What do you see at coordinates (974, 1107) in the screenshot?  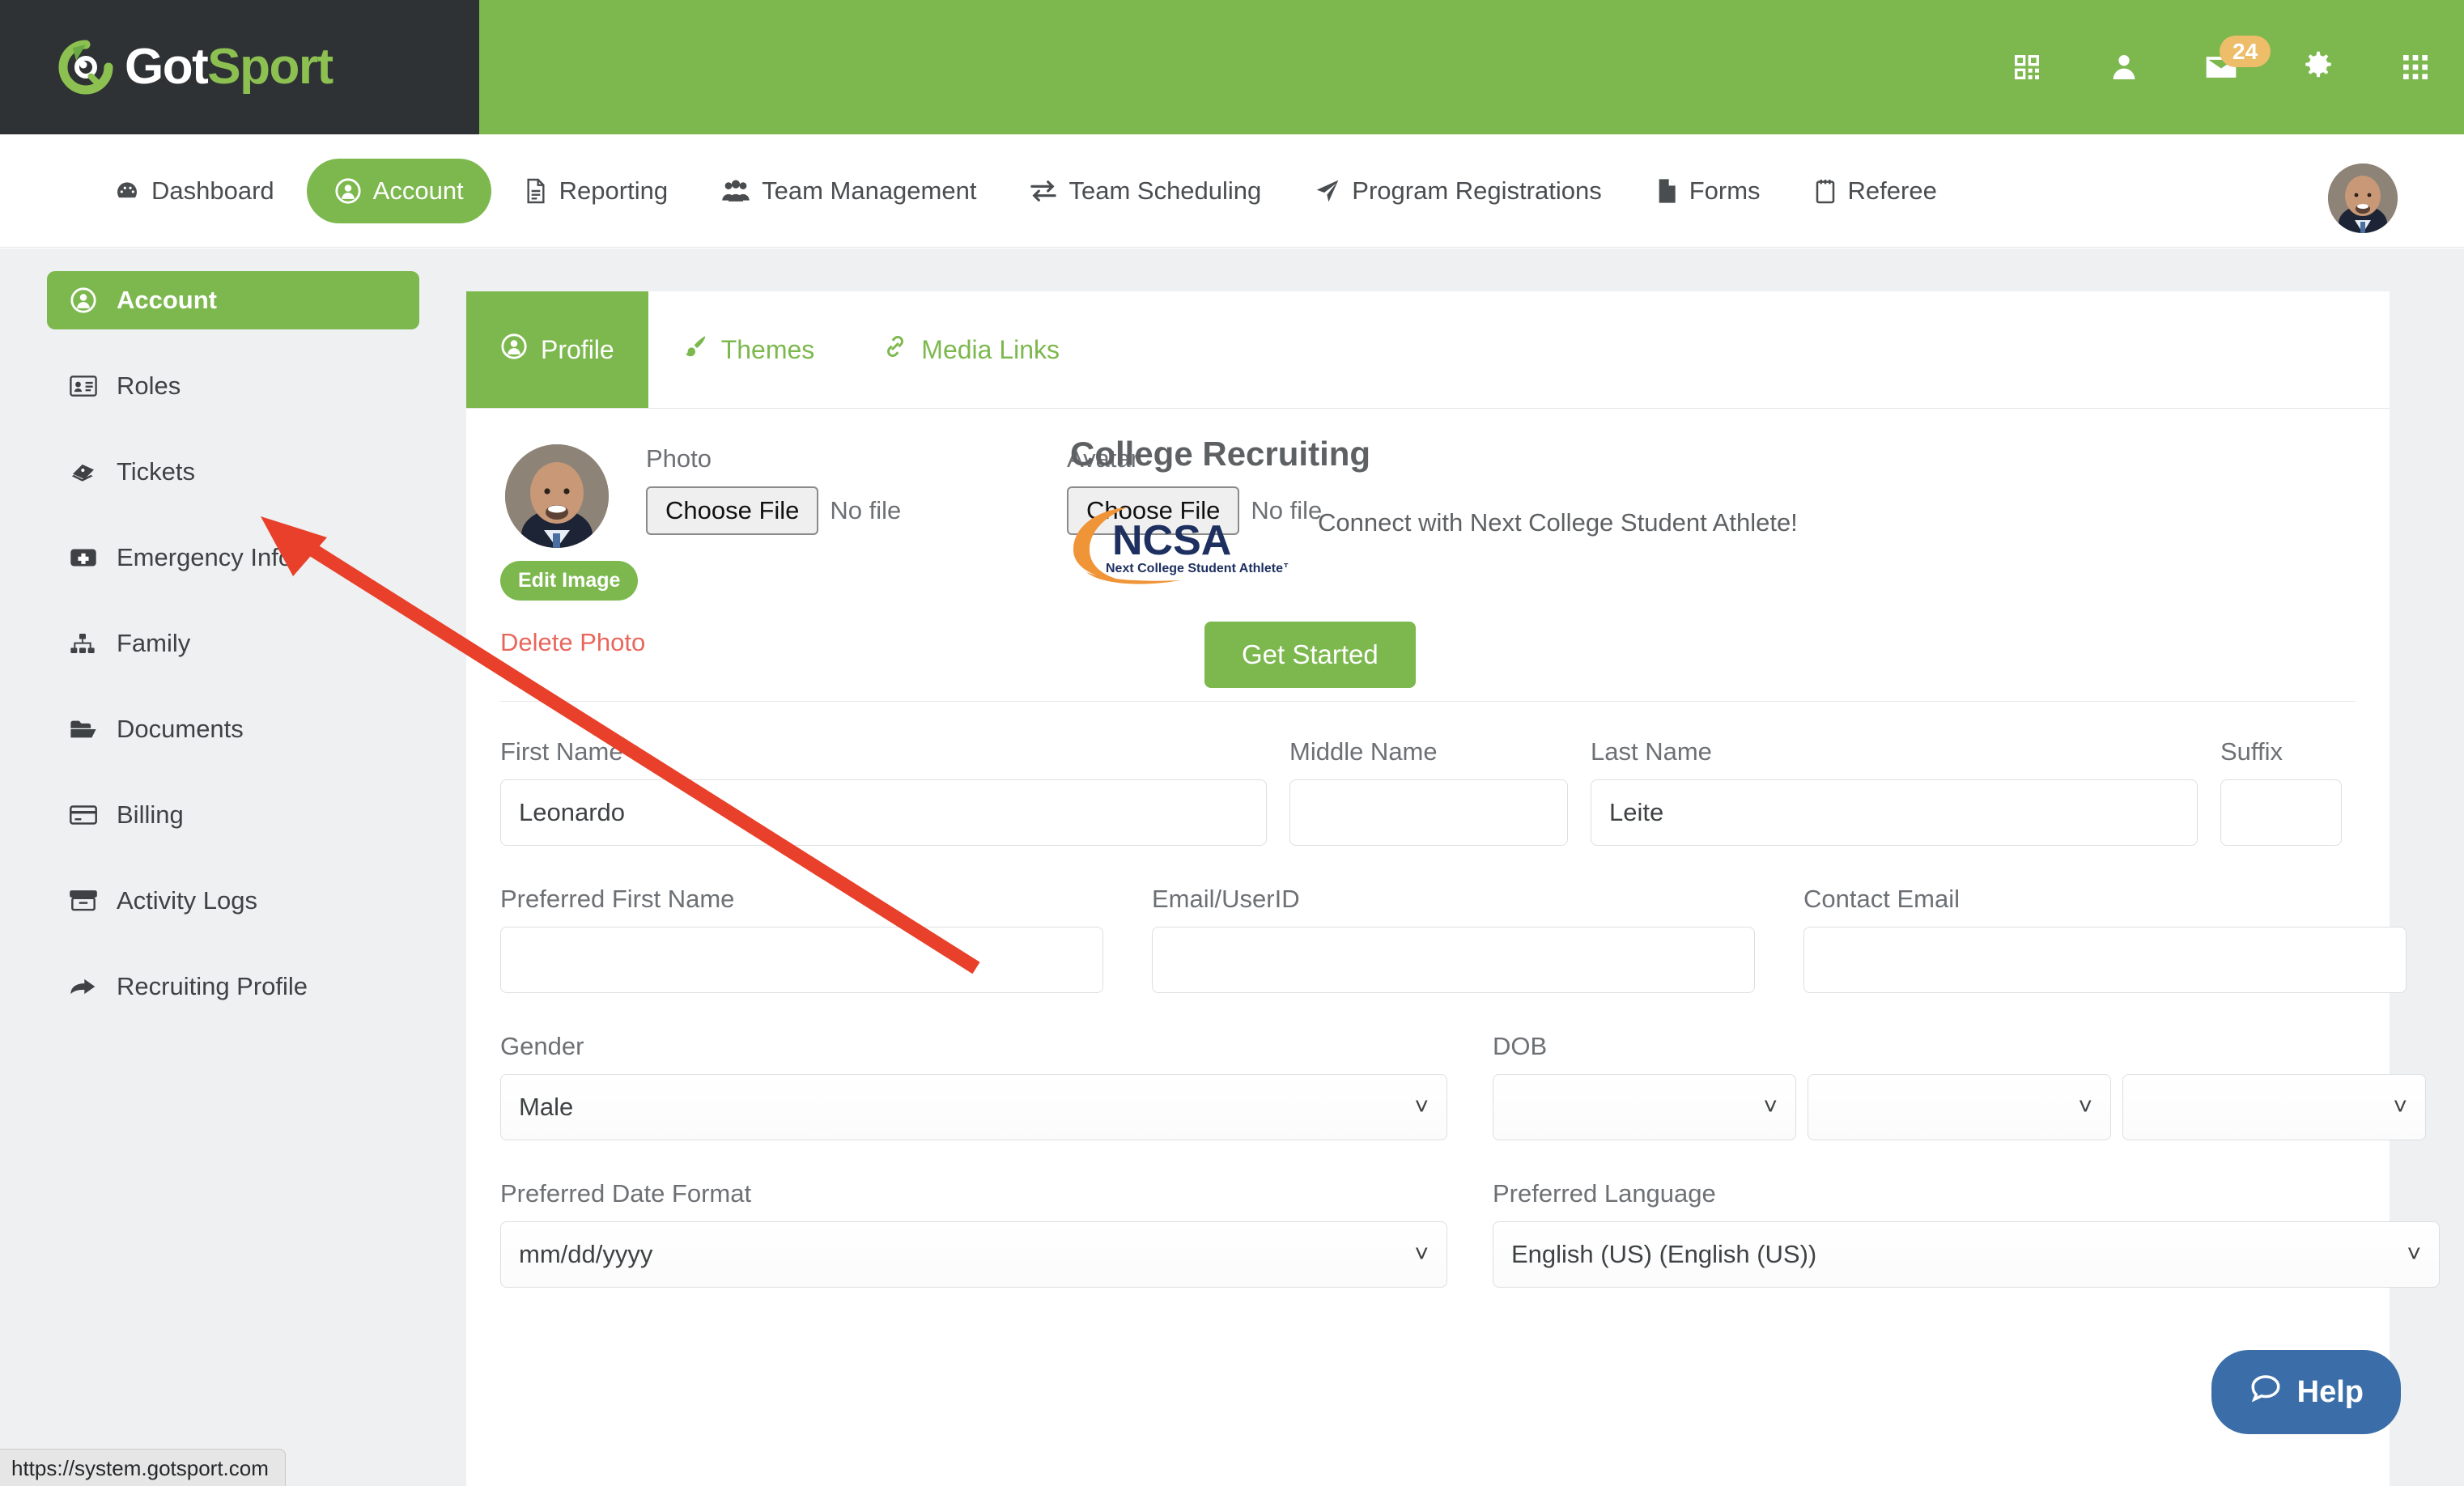 I see `gender-select: Male ˅` at bounding box center [974, 1107].